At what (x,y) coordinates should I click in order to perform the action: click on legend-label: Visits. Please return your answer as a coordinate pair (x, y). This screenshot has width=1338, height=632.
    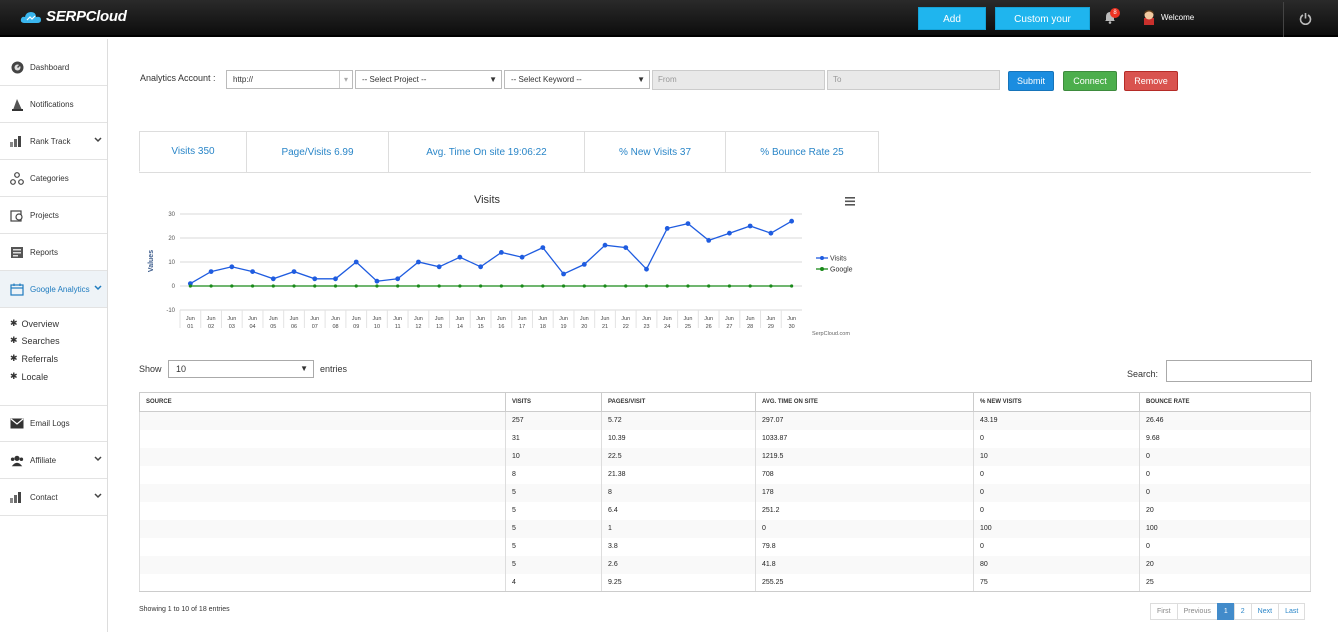
    Looking at the image, I should click on (838, 259).